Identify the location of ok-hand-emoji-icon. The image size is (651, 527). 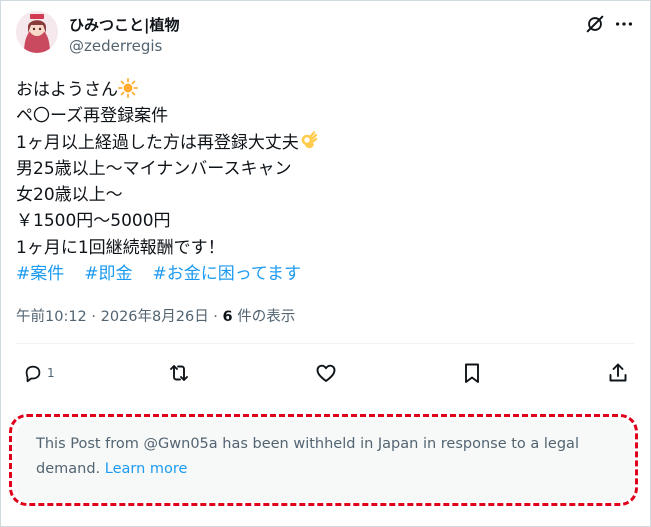
(309, 139).